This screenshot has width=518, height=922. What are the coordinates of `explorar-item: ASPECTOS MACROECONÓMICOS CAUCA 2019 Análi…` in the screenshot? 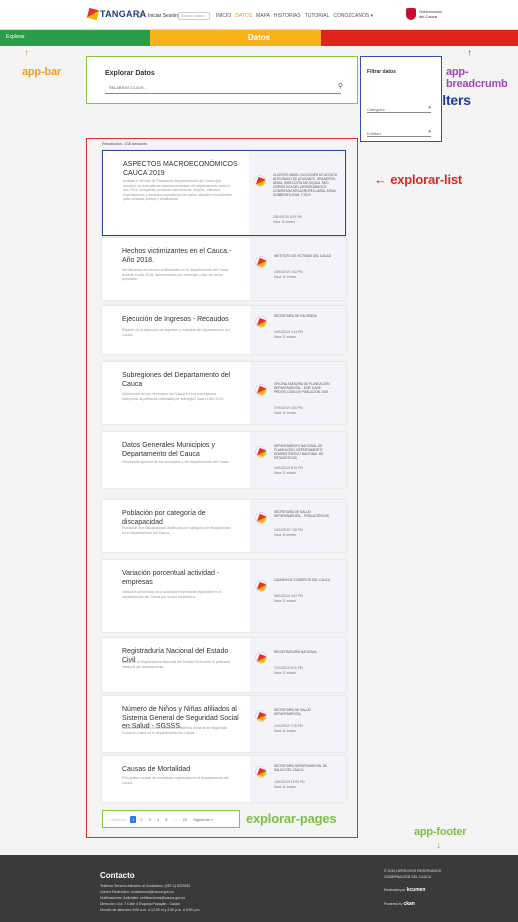 It's located at (224, 193).